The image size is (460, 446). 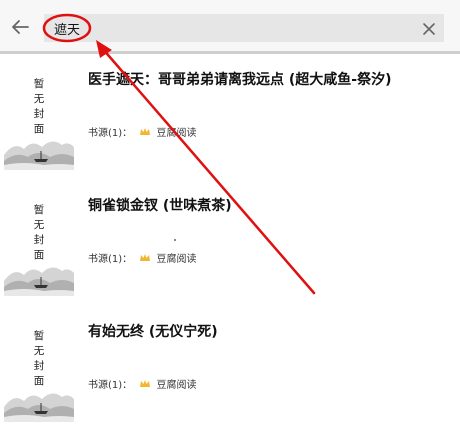 I want to click on top-bar, so click(x=230, y=27).